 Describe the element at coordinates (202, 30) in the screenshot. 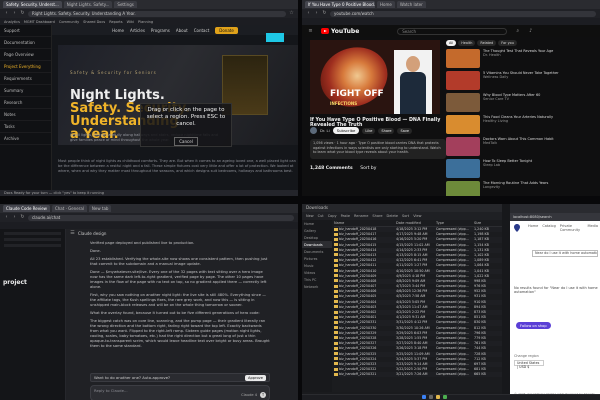

I see `nav-link: Contact` at that location.